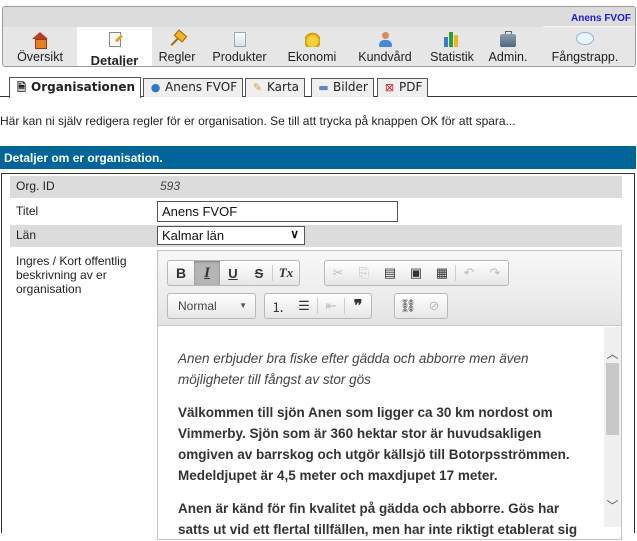 This screenshot has height=541, width=637. I want to click on bold-button: B, so click(181, 273).